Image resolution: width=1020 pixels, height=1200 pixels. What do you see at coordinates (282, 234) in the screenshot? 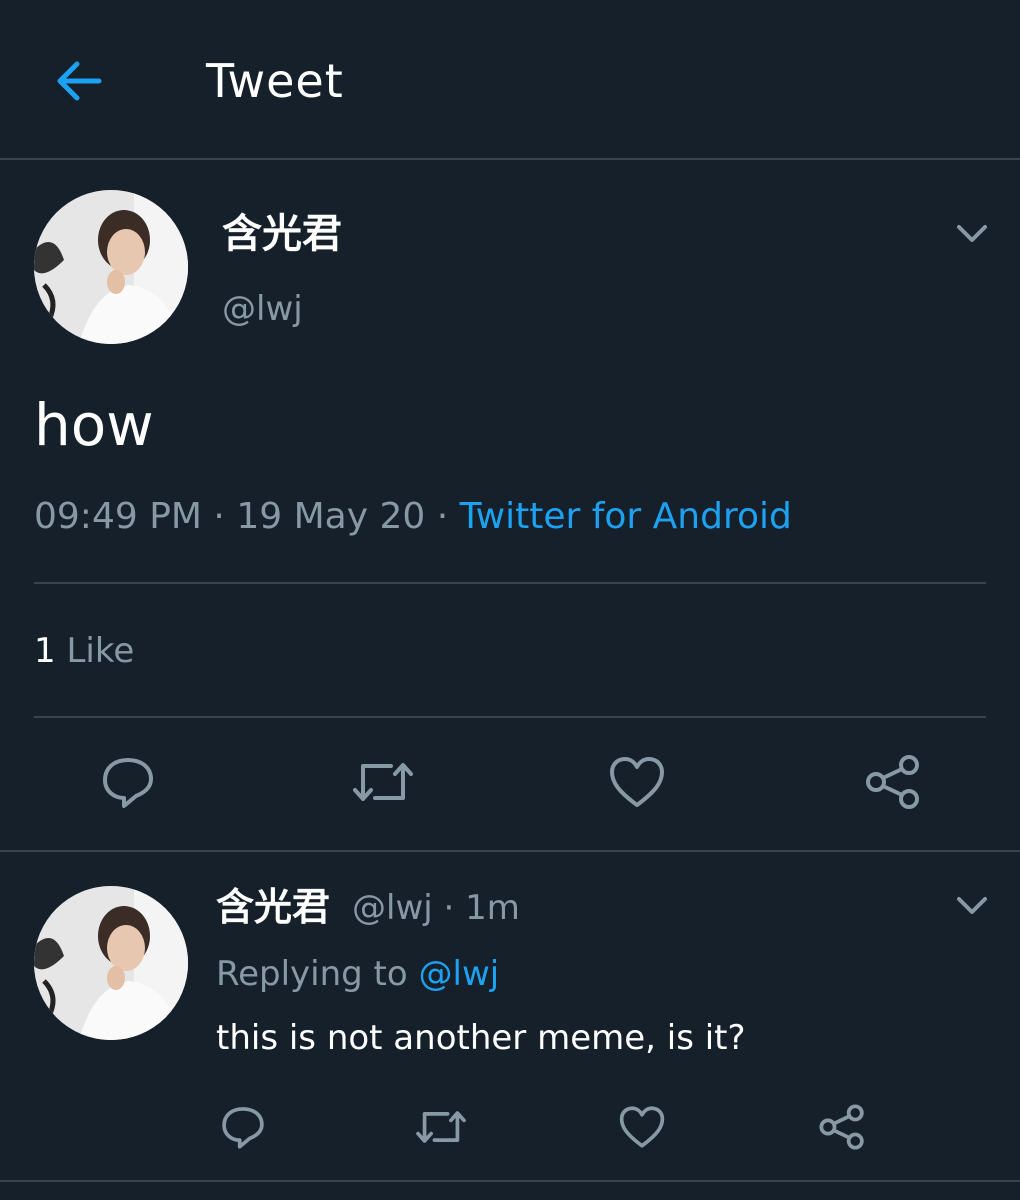
I see `display-name: 含光君` at bounding box center [282, 234].